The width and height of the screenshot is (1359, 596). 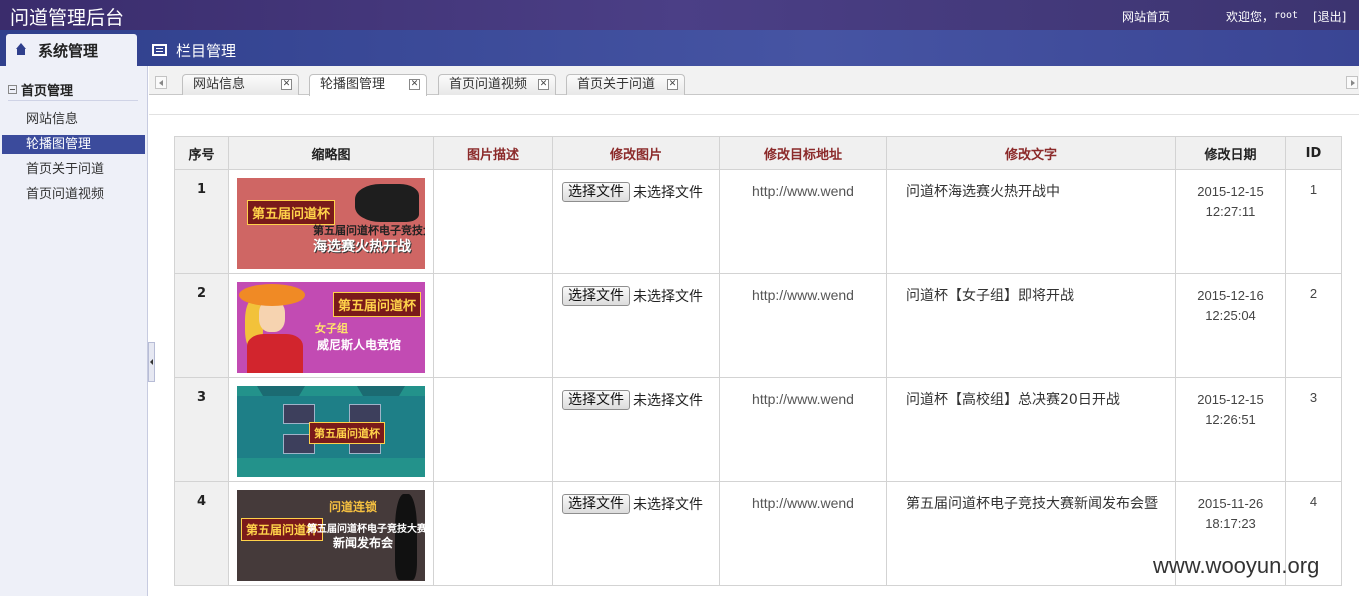 What do you see at coordinates (201, 325) in the screenshot?
I see `row-number: 2` at bounding box center [201, 325].